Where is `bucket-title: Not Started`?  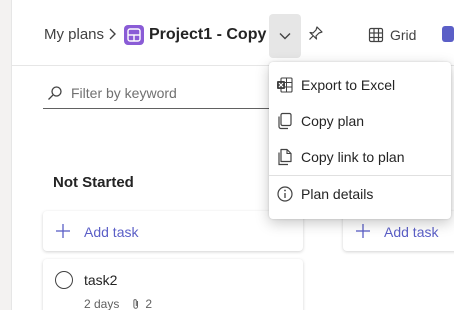
bucket-title: Not Started is located at coordinates (93, 182).